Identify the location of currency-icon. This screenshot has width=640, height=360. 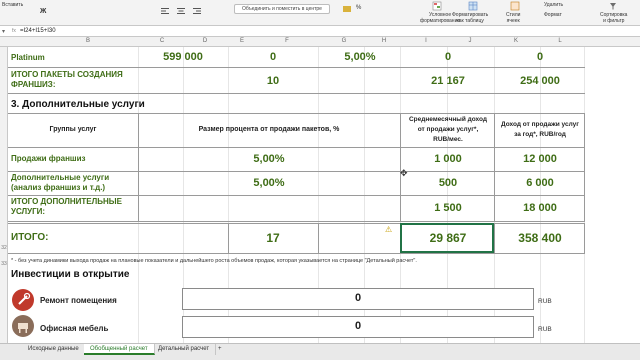
(347, 9).